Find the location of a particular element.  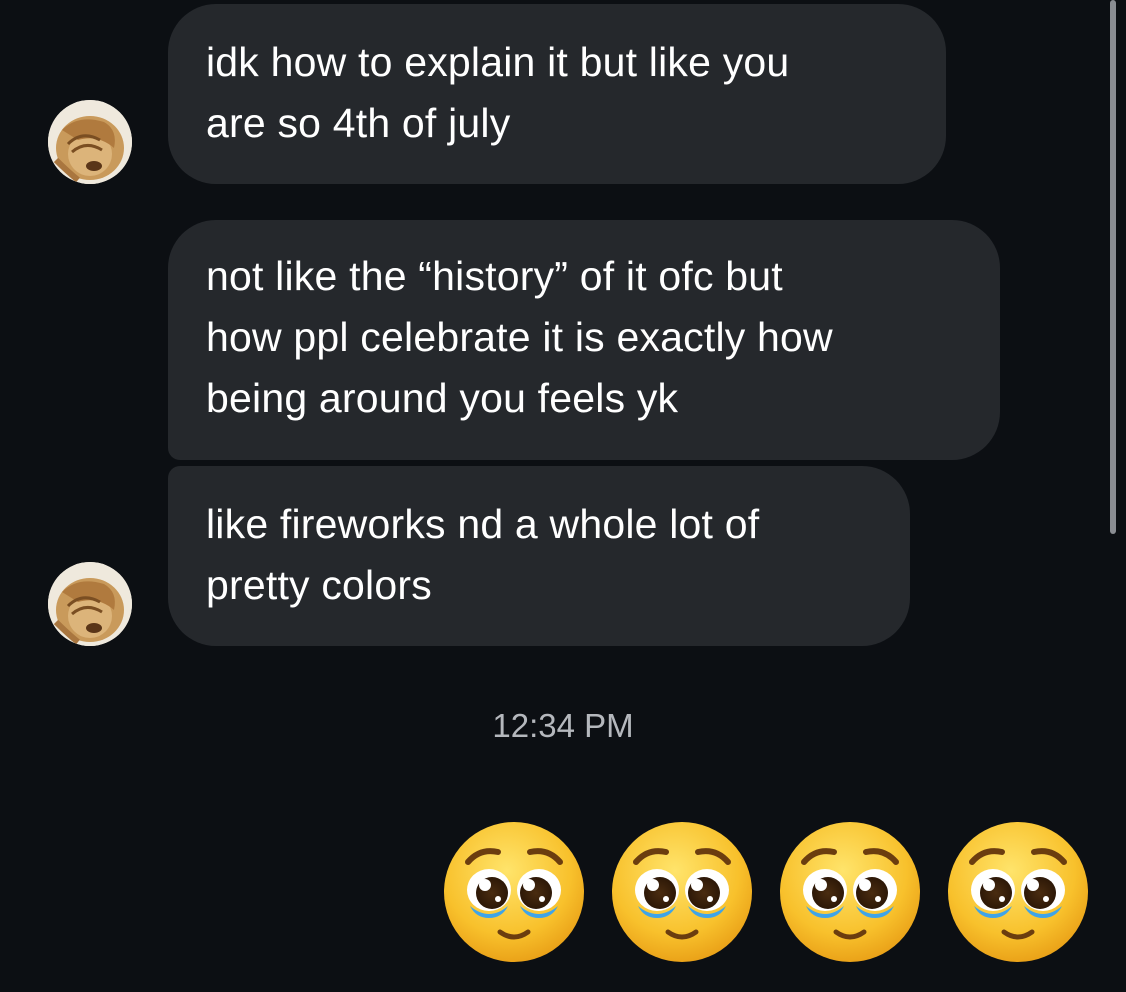

timestamp: 12:34 PM is located at coordinates (563, 726).